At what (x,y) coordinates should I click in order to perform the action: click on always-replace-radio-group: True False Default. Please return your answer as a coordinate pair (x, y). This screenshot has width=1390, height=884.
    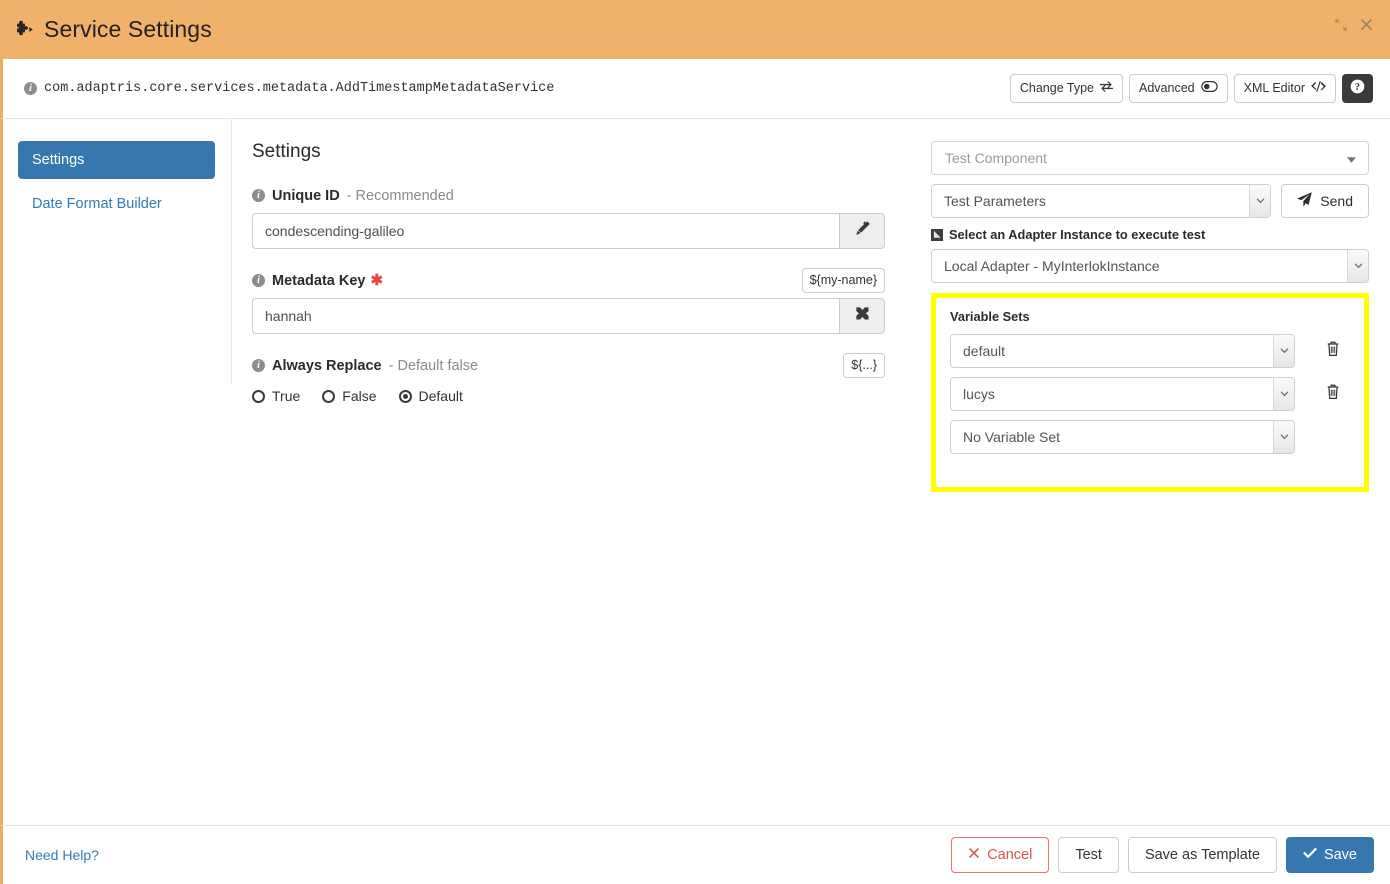
    Looking at the image, I should click on (568, 403).